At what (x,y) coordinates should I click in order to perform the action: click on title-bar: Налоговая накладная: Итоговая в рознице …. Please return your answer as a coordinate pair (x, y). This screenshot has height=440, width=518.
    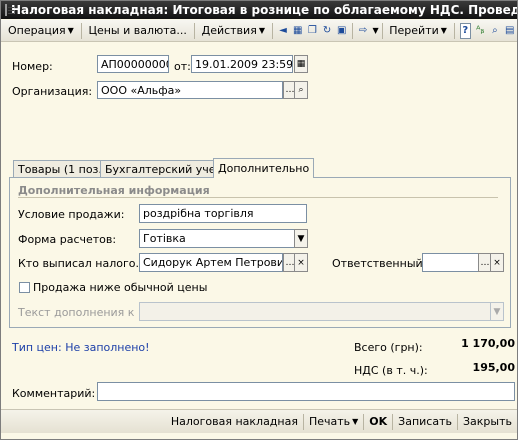
    Looking at the image, I should click on (259, 10).